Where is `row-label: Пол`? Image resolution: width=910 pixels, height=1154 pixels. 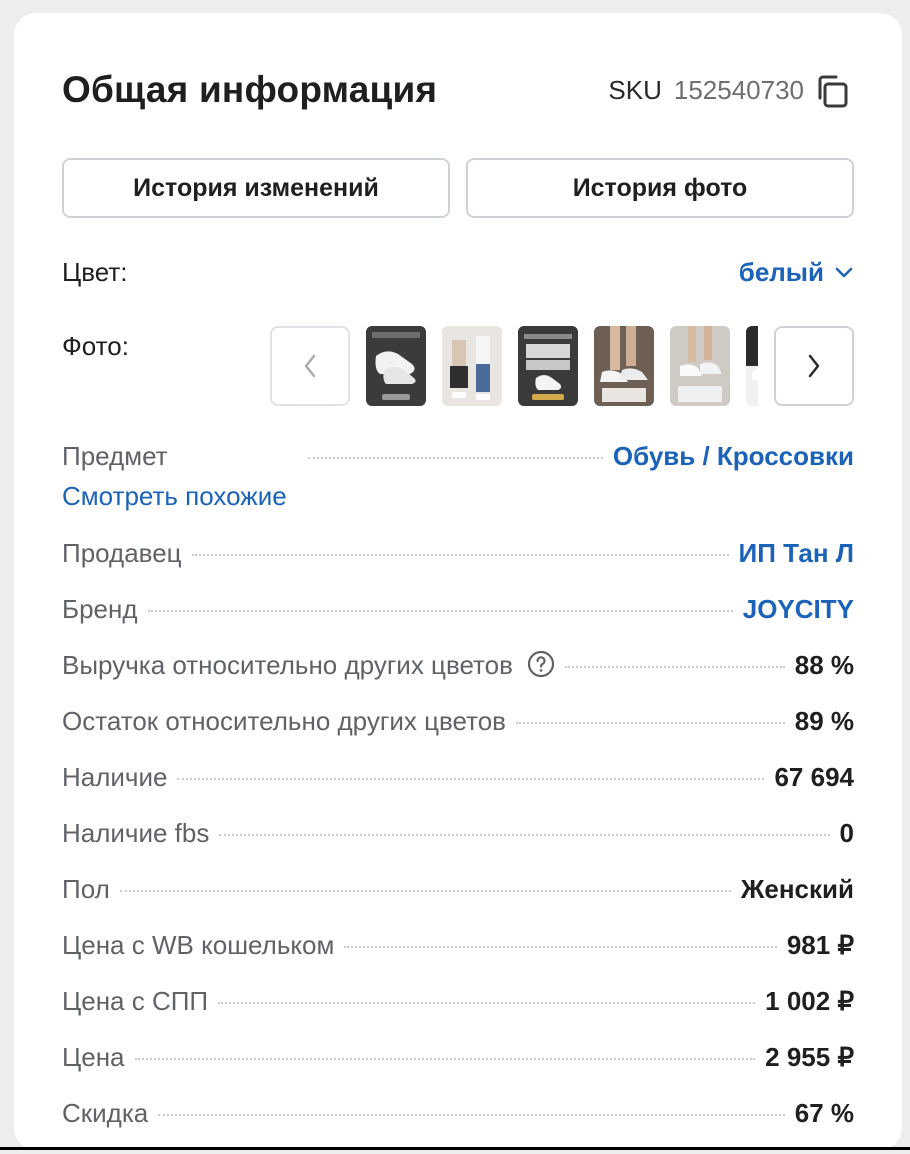
row-label: Пол is located at coordinates (86, 889).